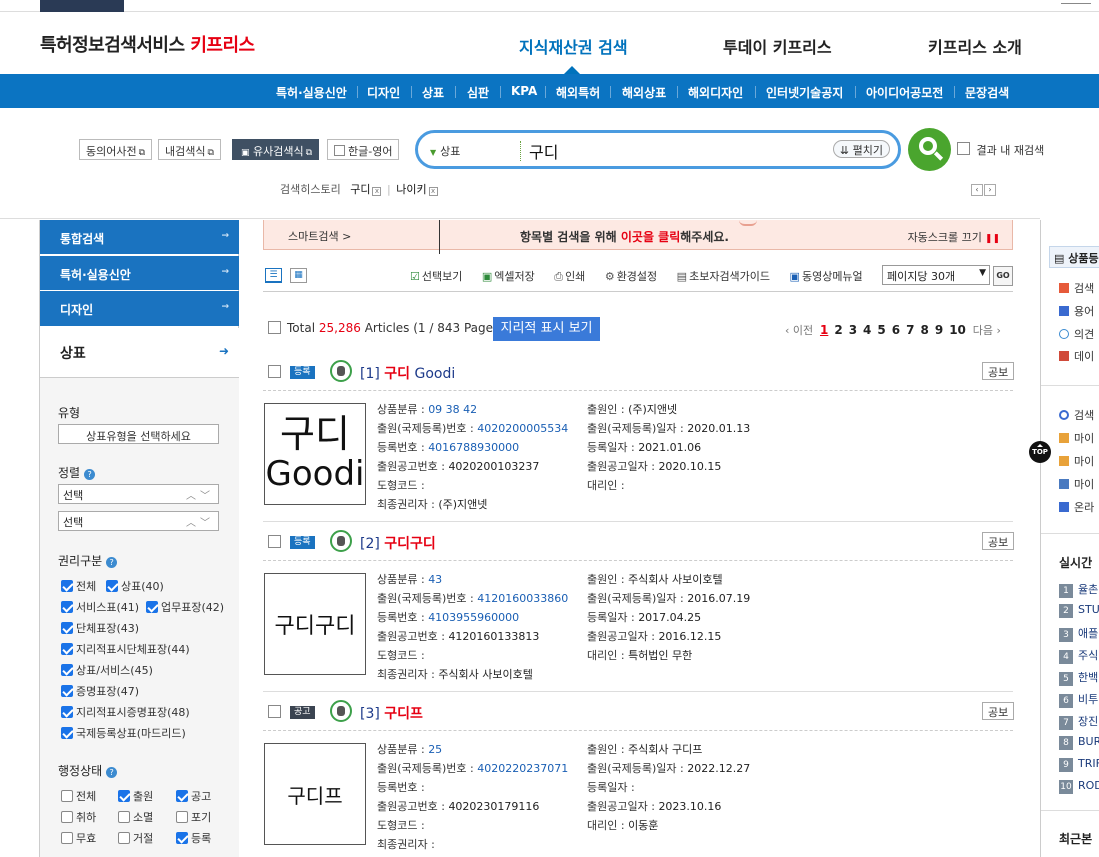  Describe the element at coordinates (1078, 699) in the screenshot. I see `rank-item: 6 비투` at that location.